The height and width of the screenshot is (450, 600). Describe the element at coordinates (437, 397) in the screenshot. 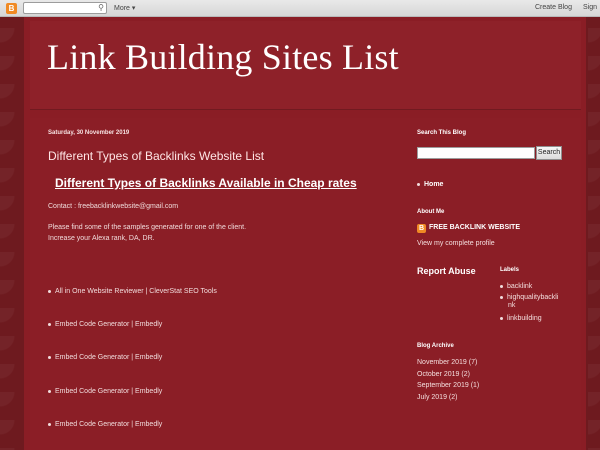

I see `archive-link: July 2019 (2)` at that location.